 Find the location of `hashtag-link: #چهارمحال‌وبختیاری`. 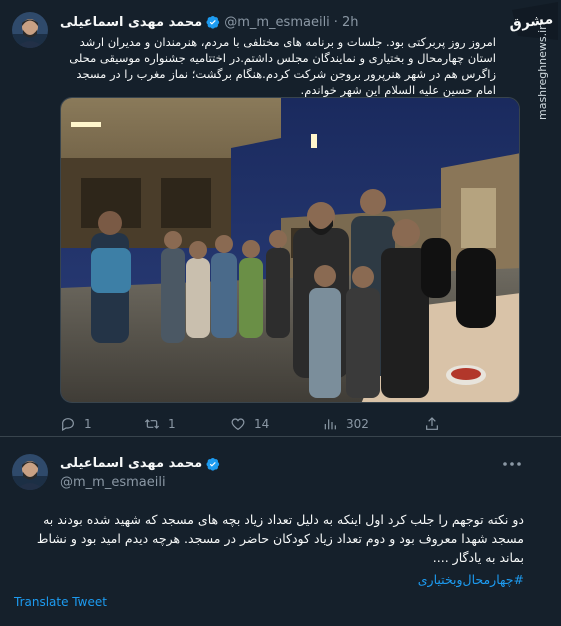

hashtag-link: #چهارمحال‌وبختیاری is located at coordinates (269, 579).